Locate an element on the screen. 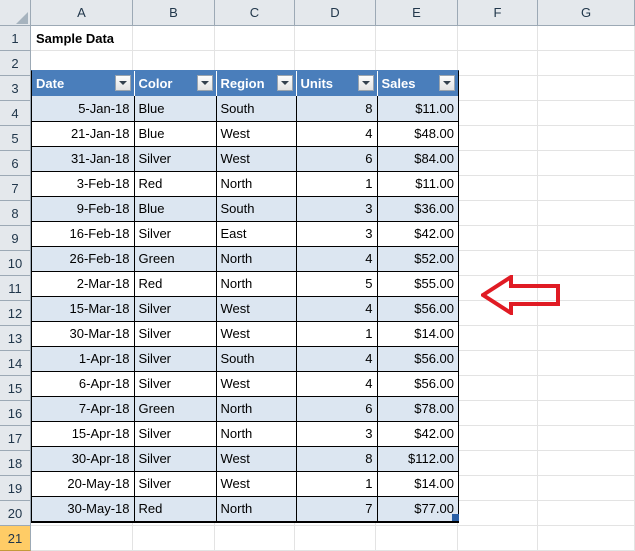  row-header-8: 8 is located at coordinates (15, 213).